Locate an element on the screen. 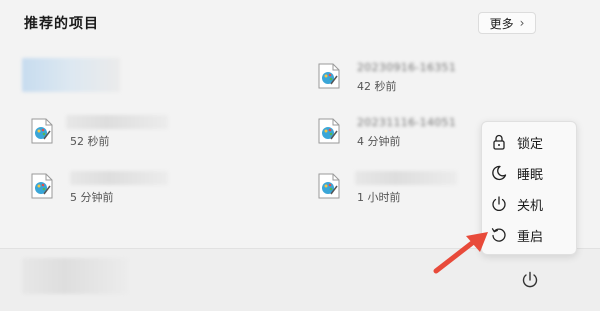 This screenshot has height=311, width=600. menu-item-restart: 重启 is located at coordinates (530, 235).